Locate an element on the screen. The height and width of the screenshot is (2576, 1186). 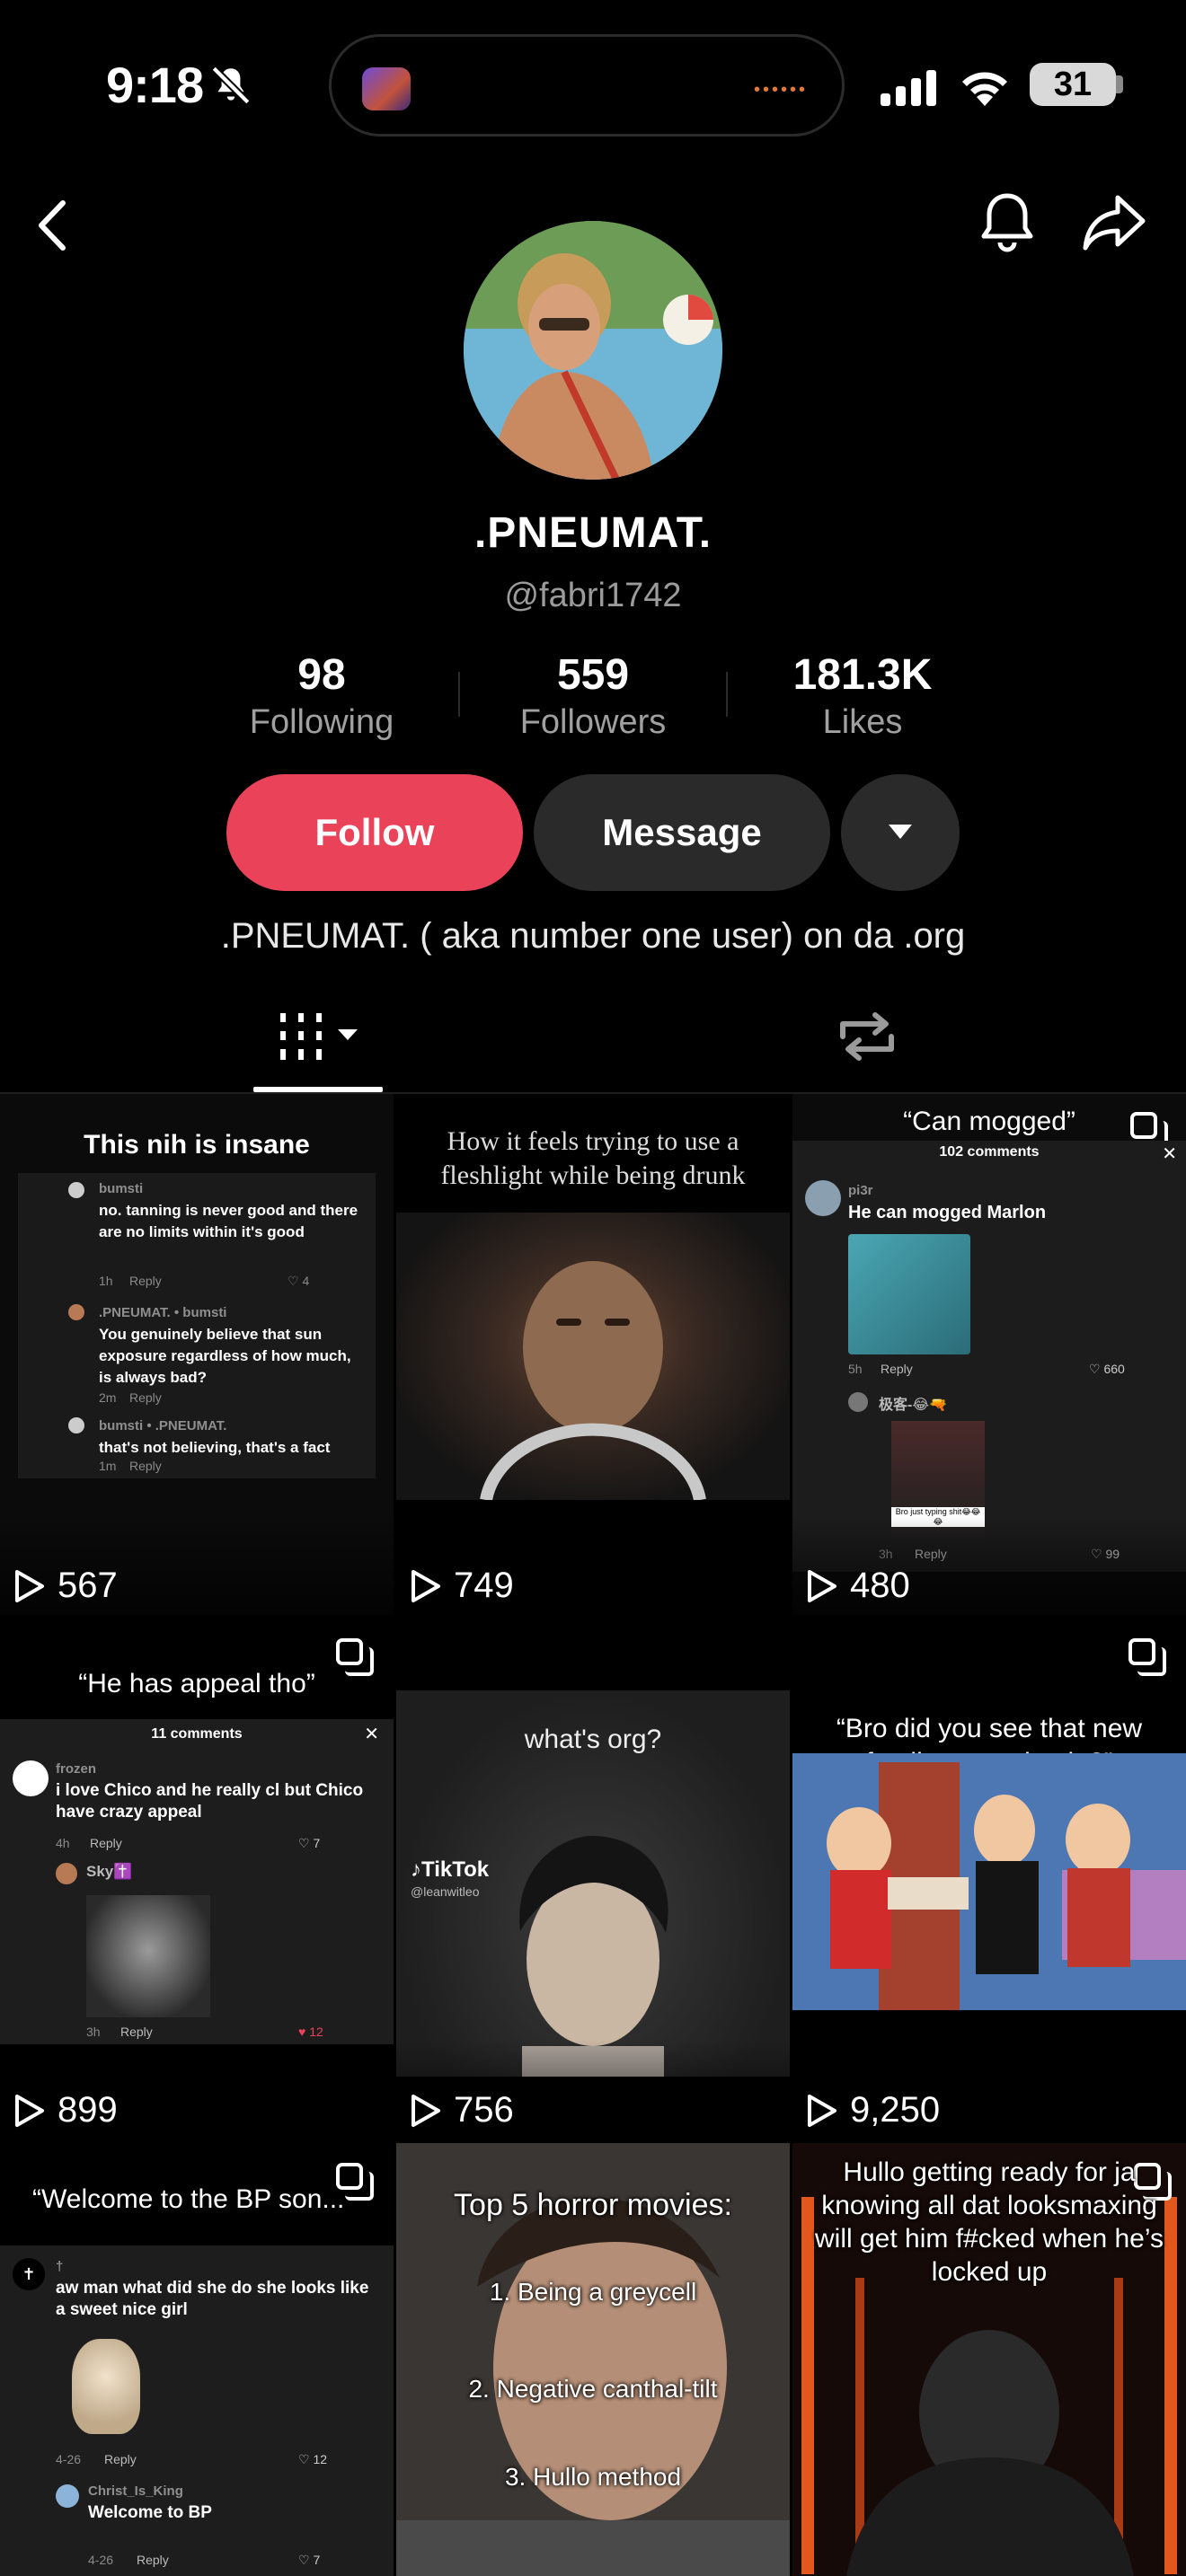
comment-time: 5h is located at coordinates (855, 1369).